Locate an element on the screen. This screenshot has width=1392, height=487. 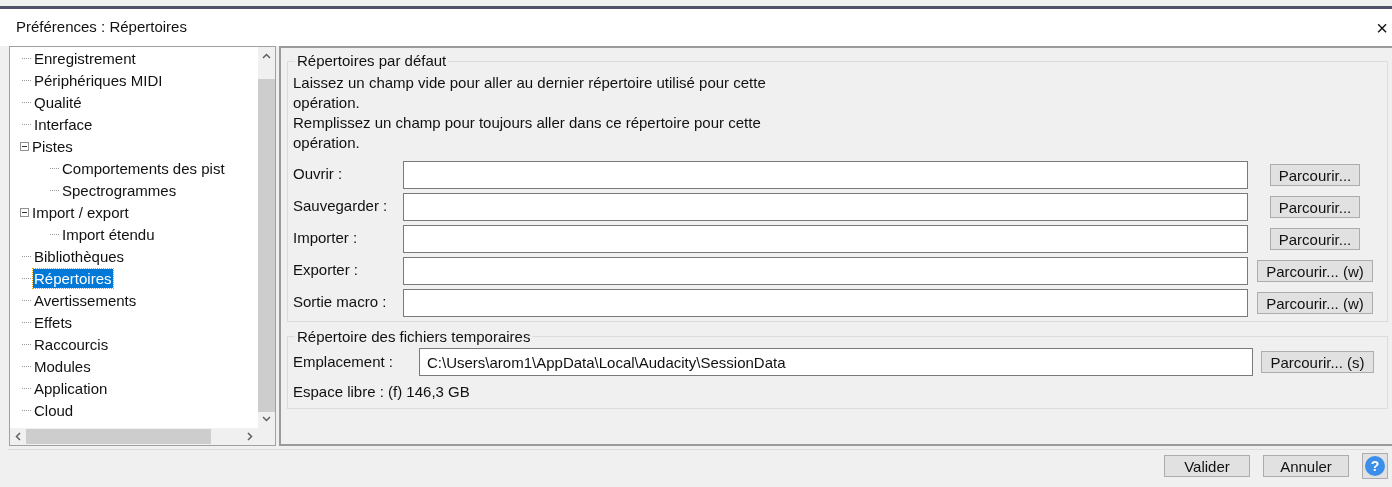
free-space-text: Espace libre : (f) 146,3 GB is located at coordinates (382, 392).